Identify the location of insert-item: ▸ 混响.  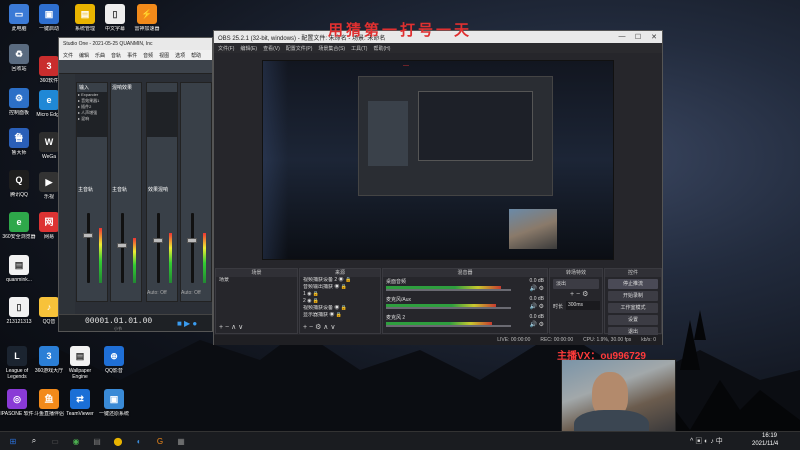
(92, 119).